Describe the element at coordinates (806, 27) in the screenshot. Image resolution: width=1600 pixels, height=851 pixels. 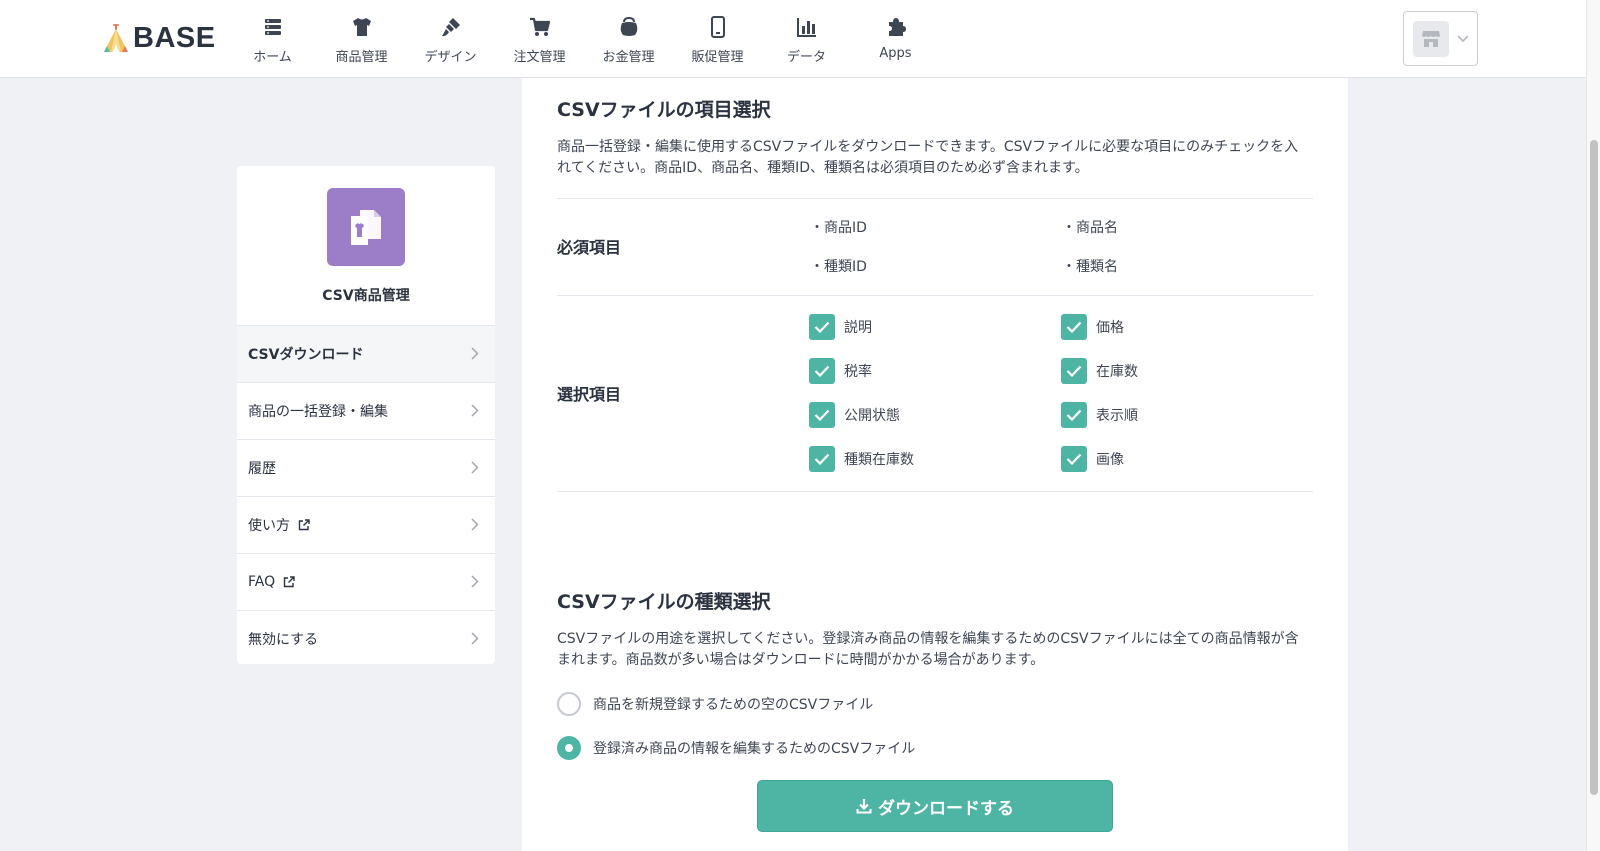
I see `bar-chart-icon` at that location.